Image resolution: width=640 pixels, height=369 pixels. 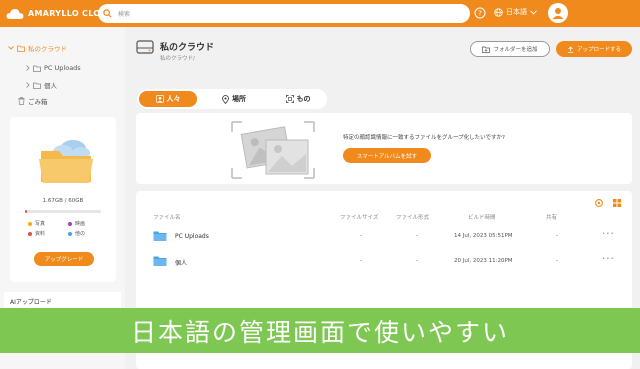 What do you see at coordinates (80, 234) in the screenshot?
I see `legend-label: 他の` at bounding box center [80, 234].